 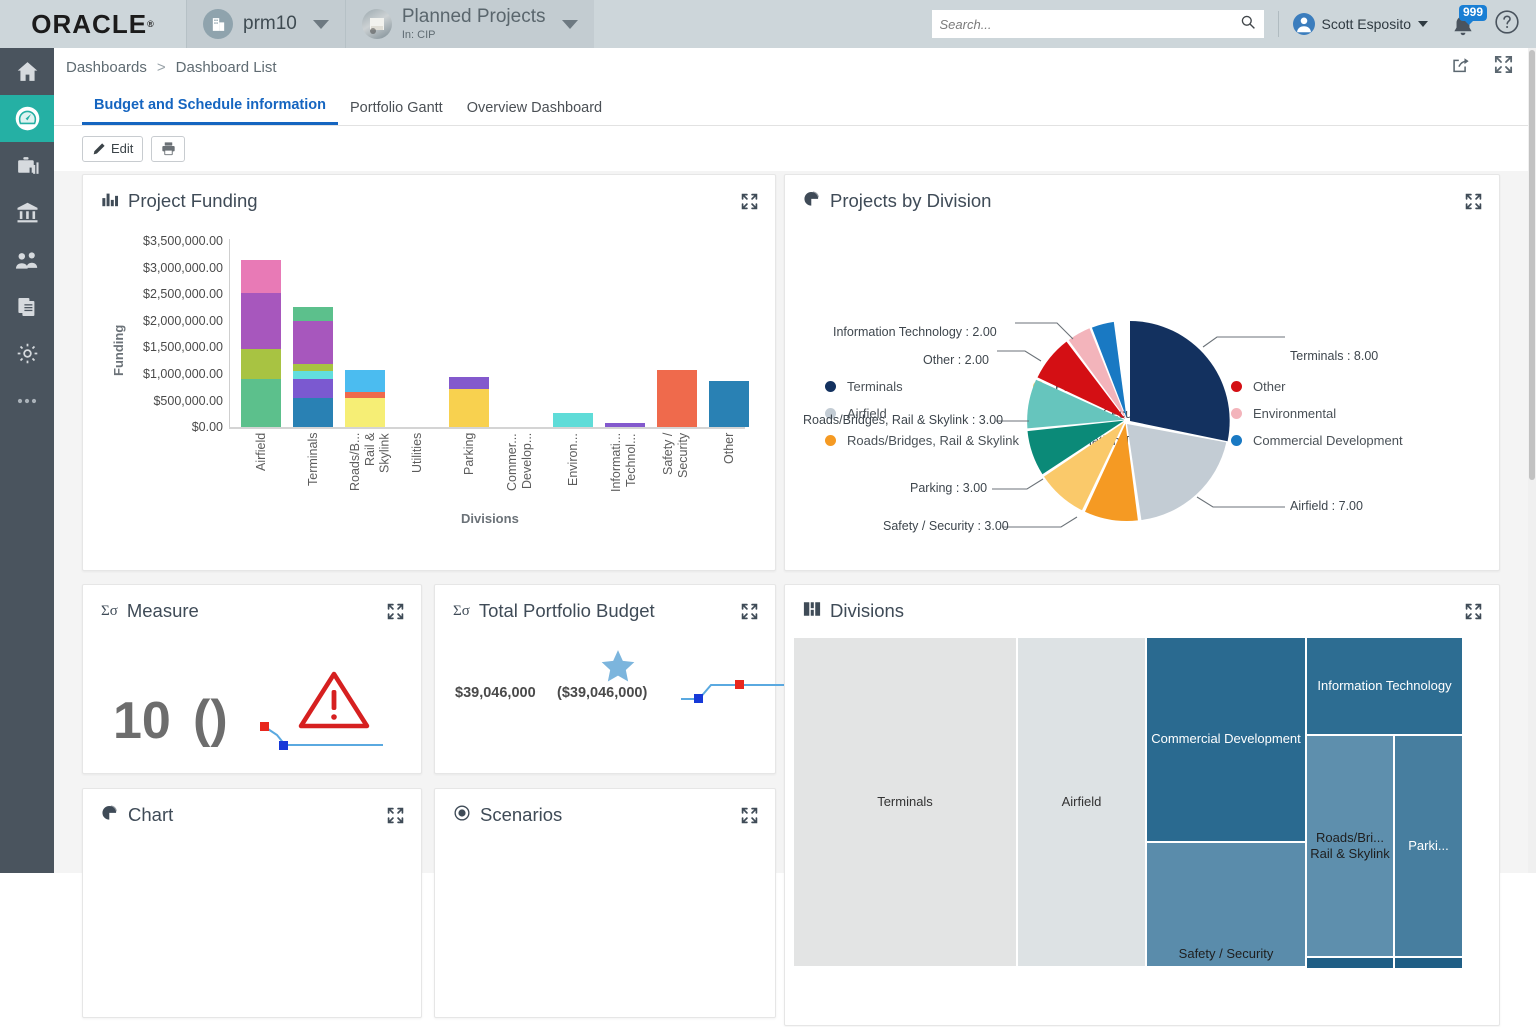 I want to click on sidebar-item-reports, so click(x=27, y=306).